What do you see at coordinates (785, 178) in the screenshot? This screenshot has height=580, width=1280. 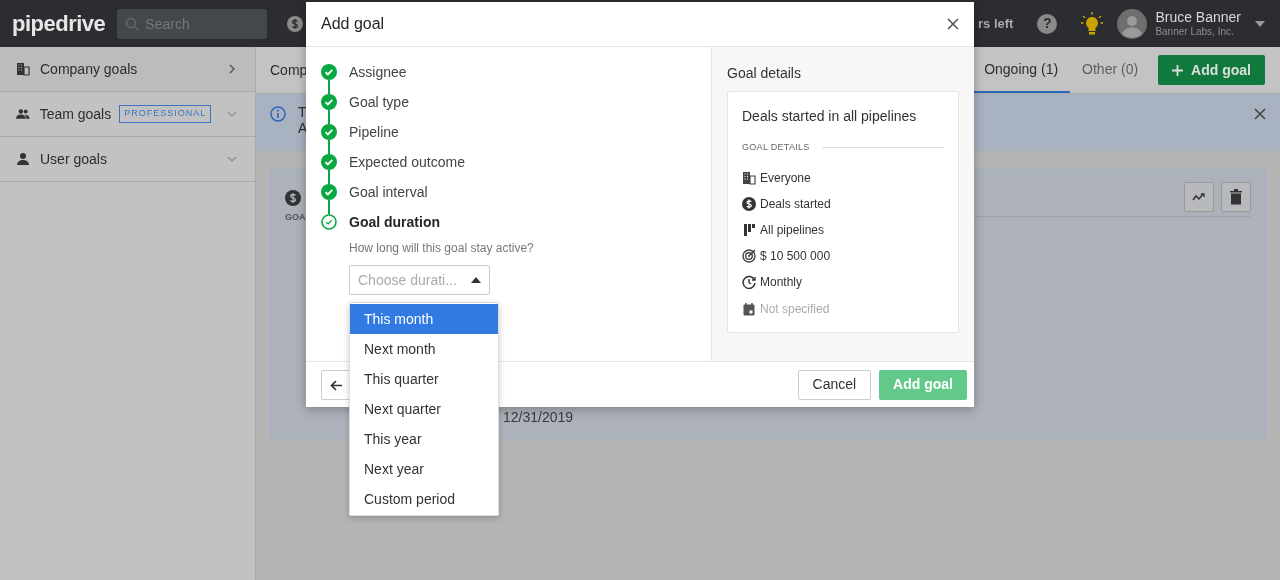 I see `detail-text: Everyone` at bounding box center [785, 178].